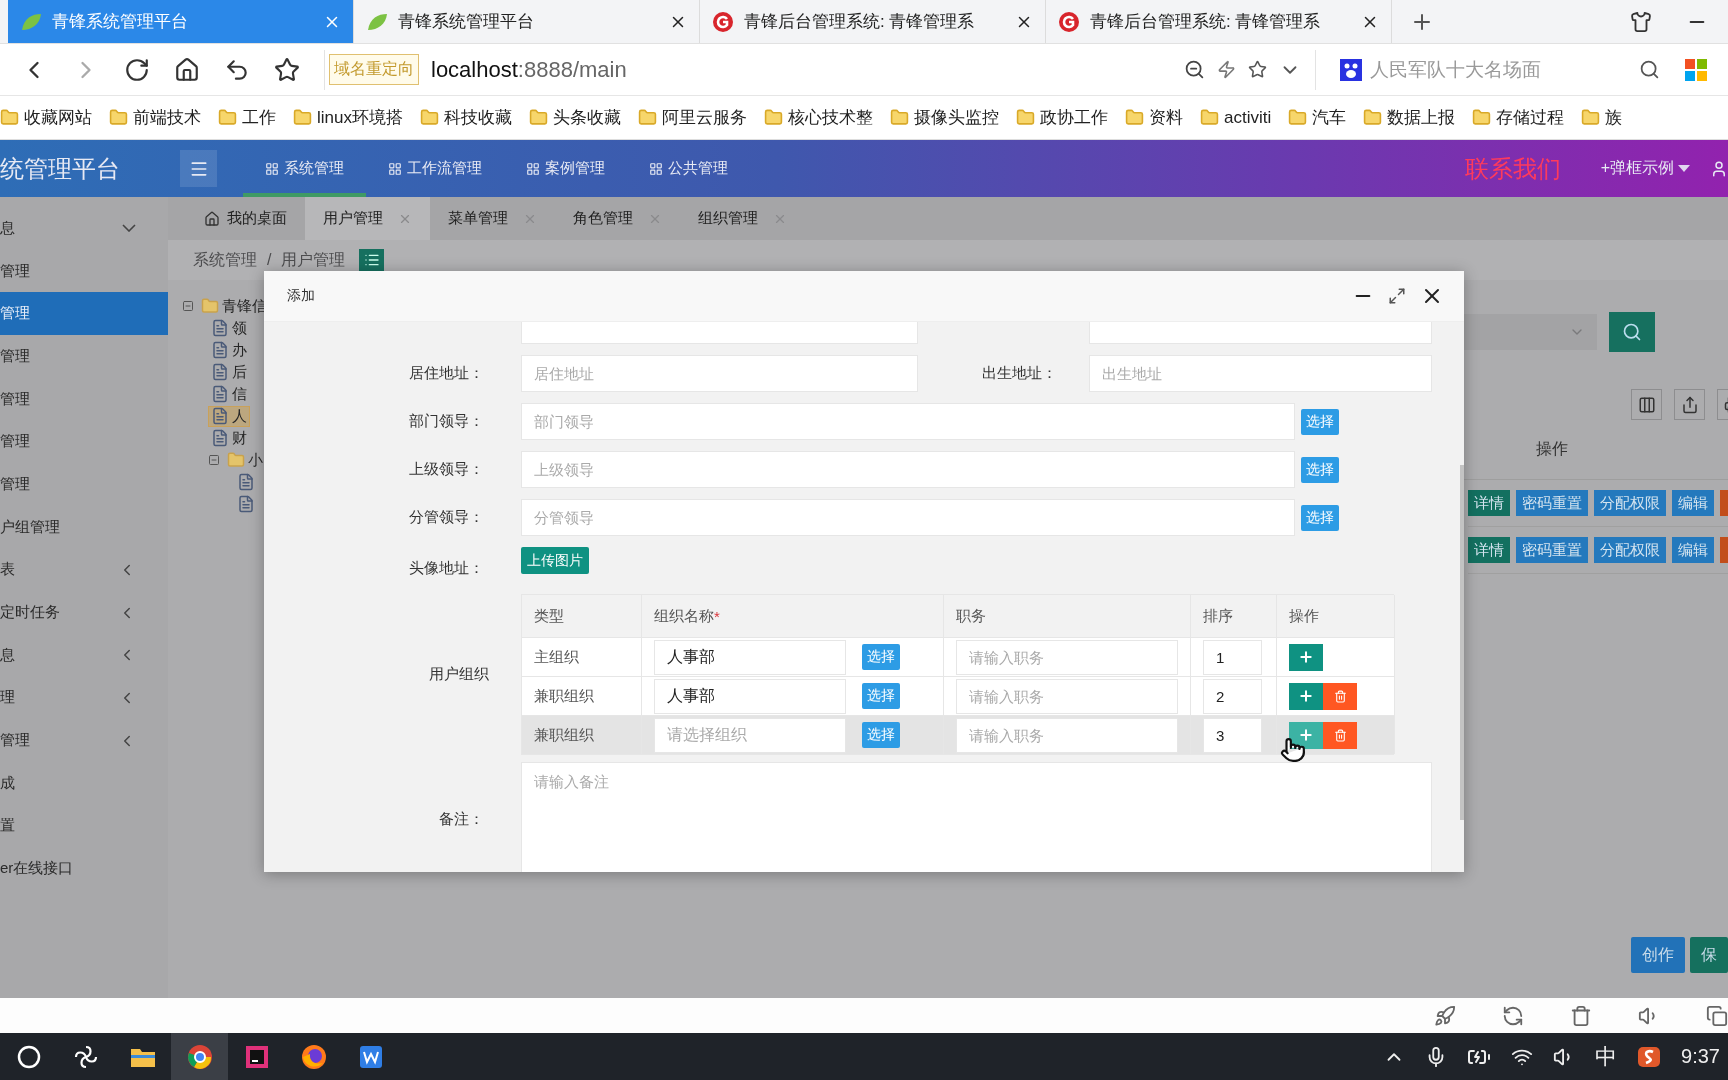  I want to click on start-circle-icon, so click(28, 1056).